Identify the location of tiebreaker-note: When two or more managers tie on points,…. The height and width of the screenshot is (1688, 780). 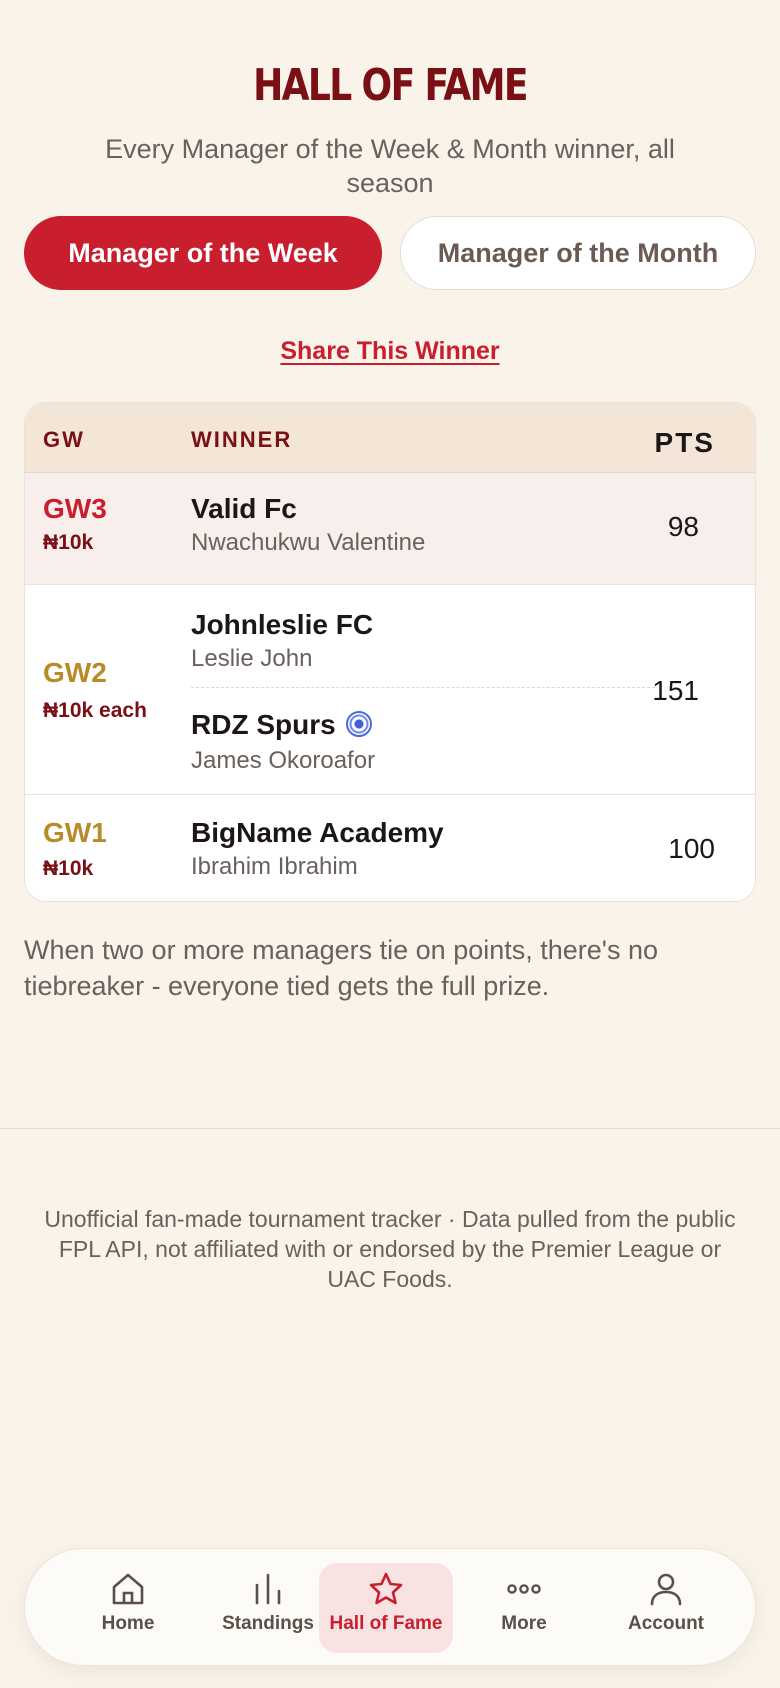
(341, 968).